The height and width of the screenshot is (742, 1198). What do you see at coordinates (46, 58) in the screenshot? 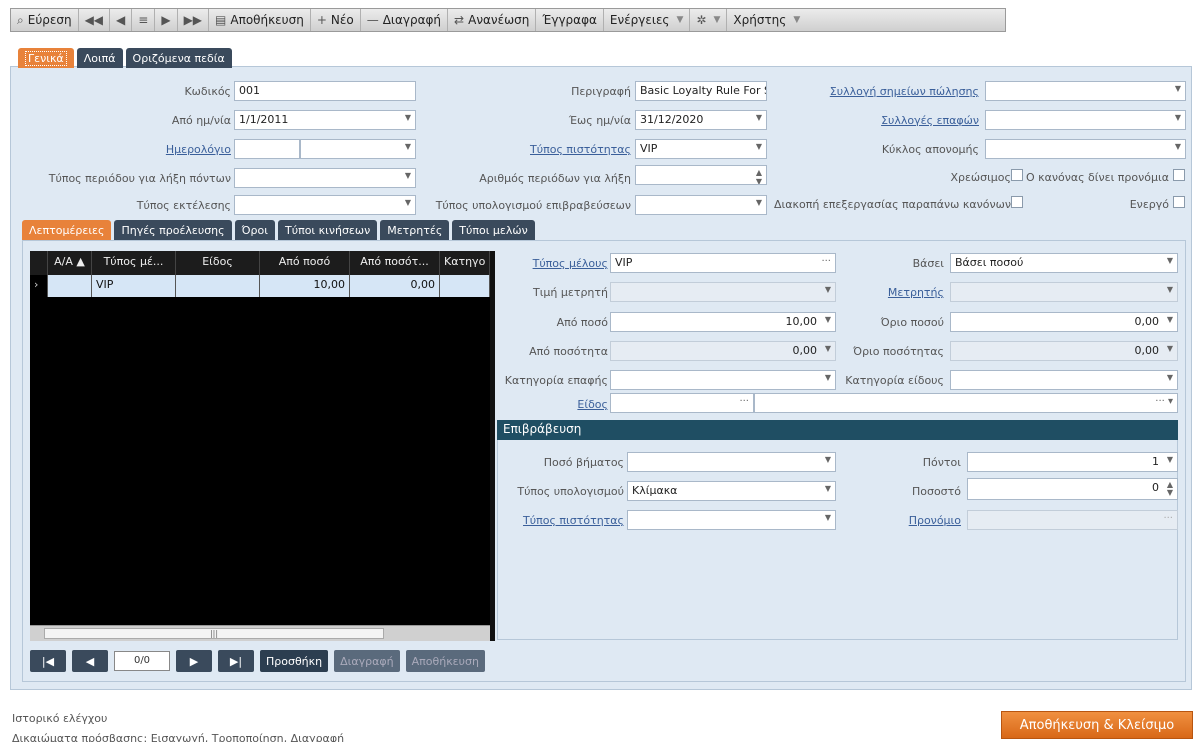
I see `tab-general: Γενικά` at bounding box center [46, 58].